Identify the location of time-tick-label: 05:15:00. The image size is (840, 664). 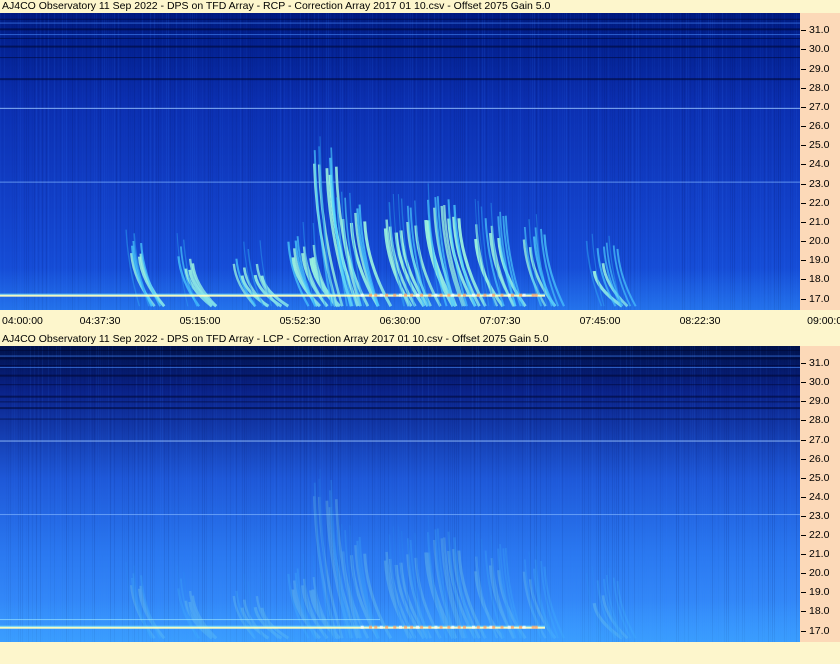
(200, 321).